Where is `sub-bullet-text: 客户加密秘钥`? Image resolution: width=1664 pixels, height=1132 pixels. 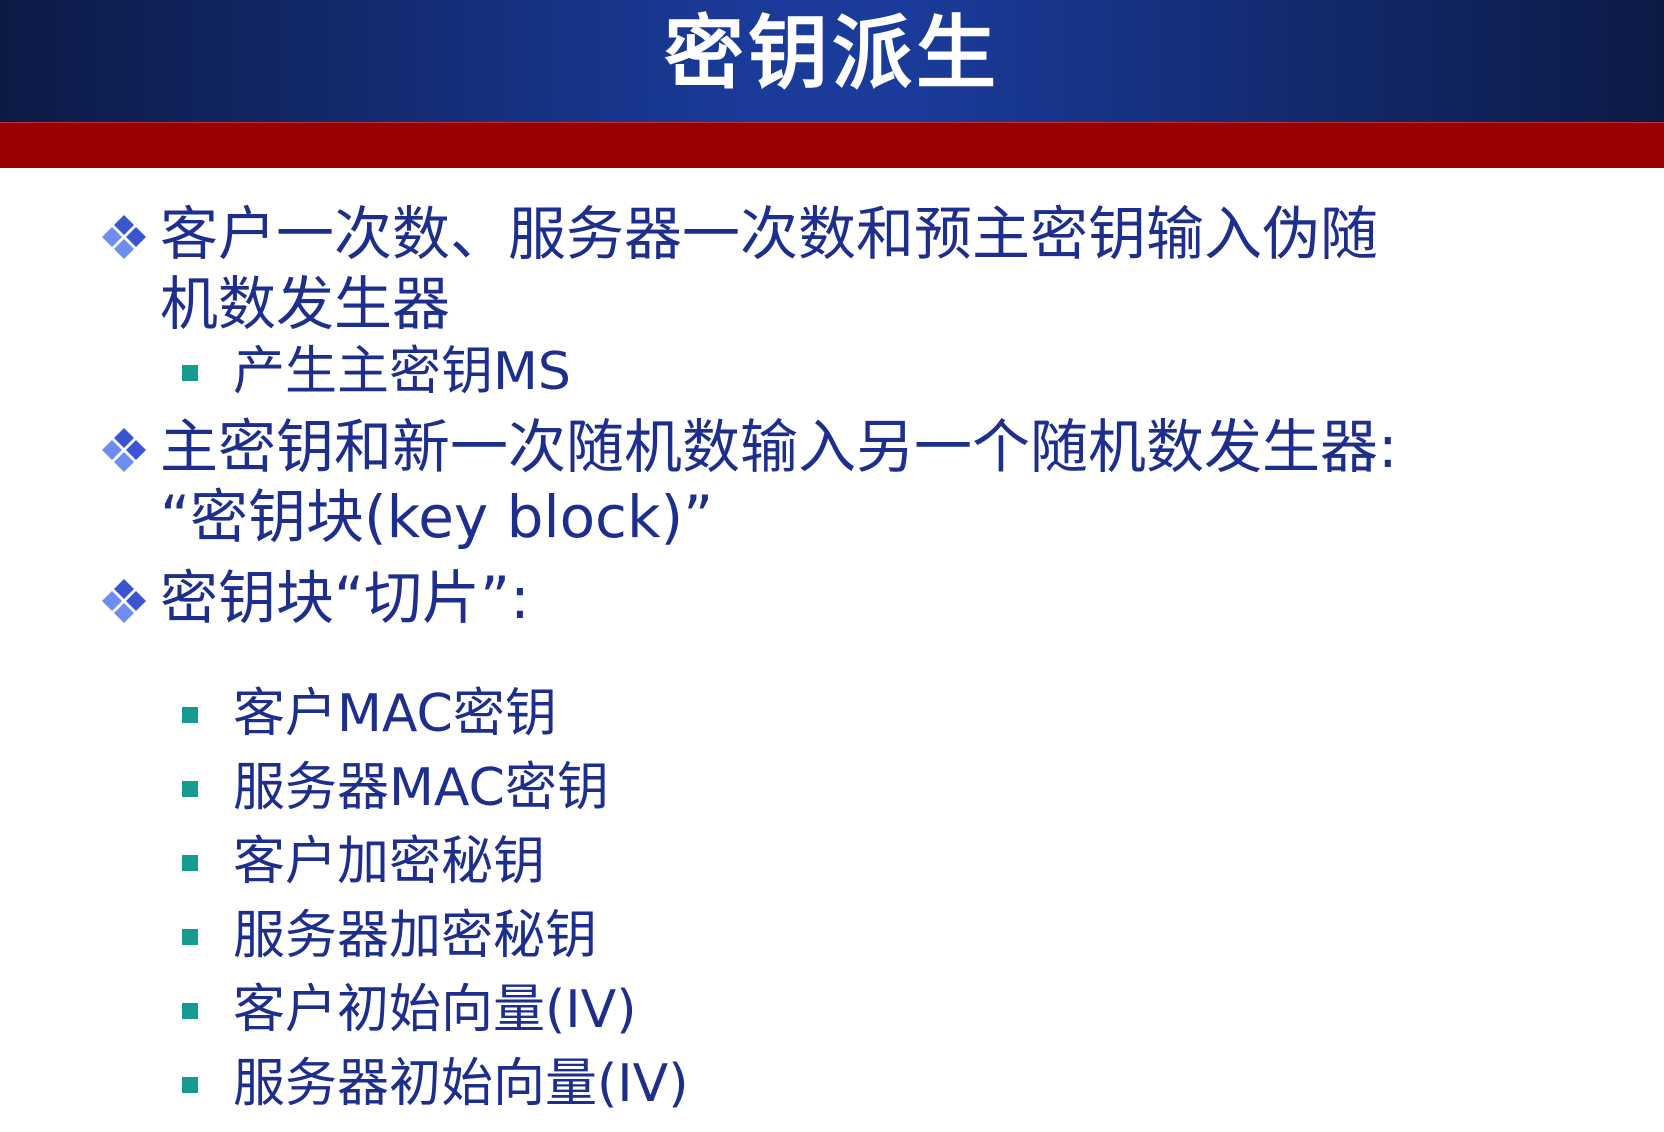
sub-bullet-text: 客户加密秘钥 is located at coordinates (389, 862).